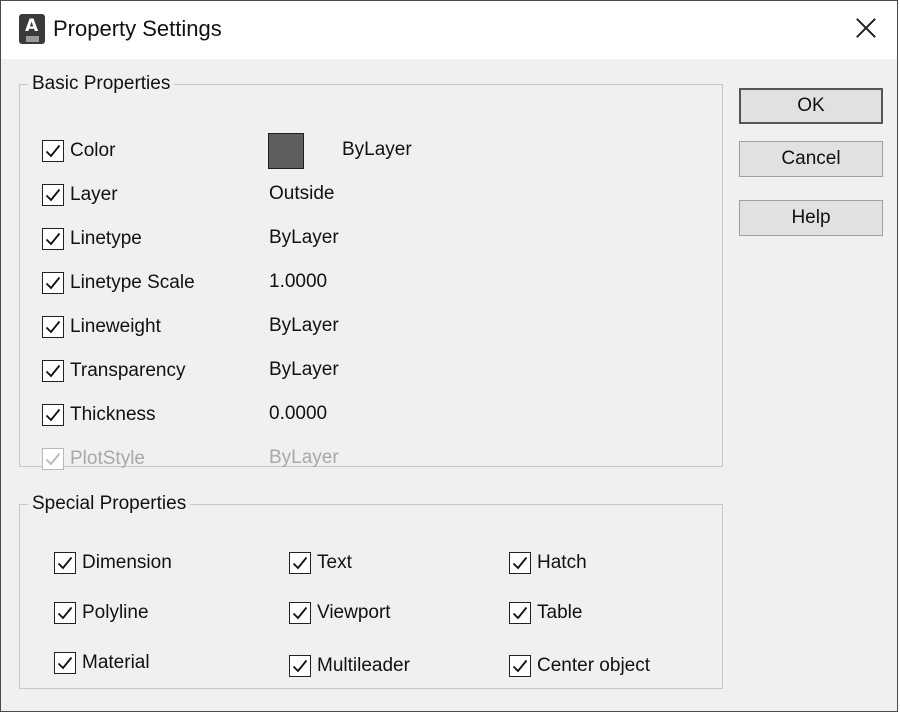 This screenshot has height=715, width=900. Describe the element at coordinates (377, 149) in the screenshot. I see `color-value: ByLayer` at that location.